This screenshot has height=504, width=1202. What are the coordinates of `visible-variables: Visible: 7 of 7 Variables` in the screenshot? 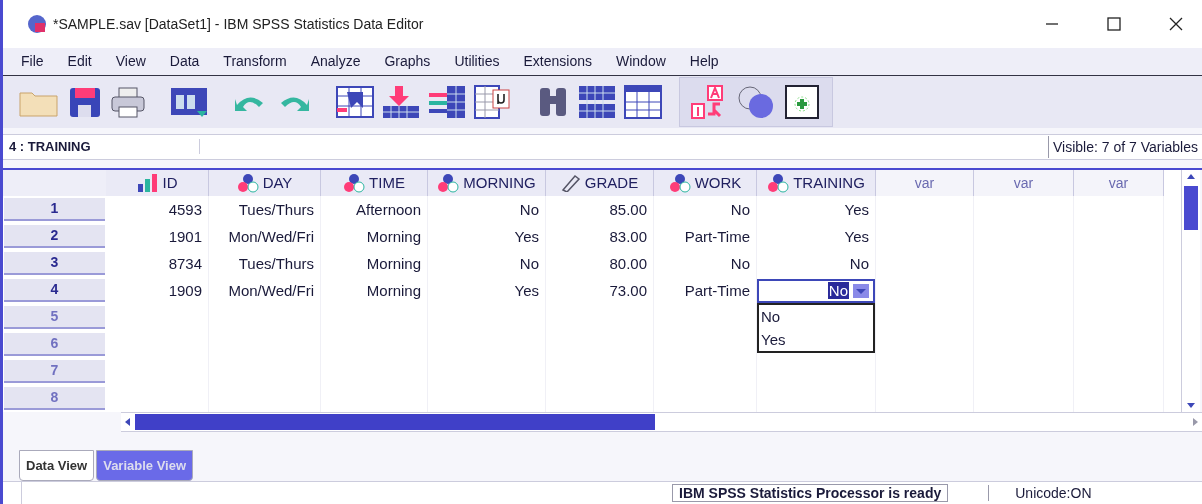 It's located at (1125, 146).